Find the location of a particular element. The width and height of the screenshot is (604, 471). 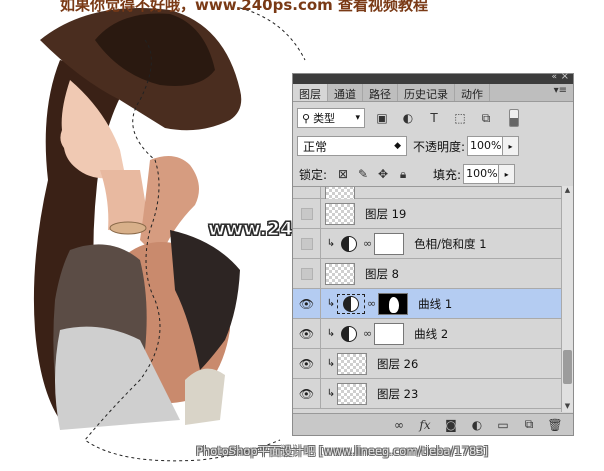

filter-smart-object-icon: ⧉ is located at coordinates (486, 118).